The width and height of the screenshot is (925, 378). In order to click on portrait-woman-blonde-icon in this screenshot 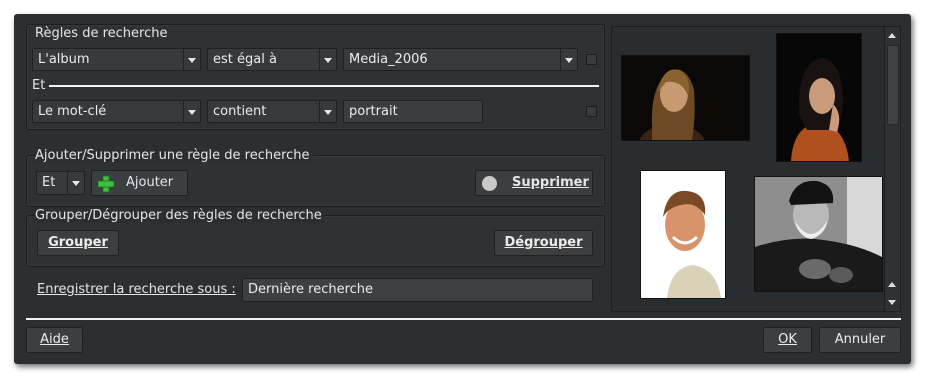, I will do `click(685, 98)`.